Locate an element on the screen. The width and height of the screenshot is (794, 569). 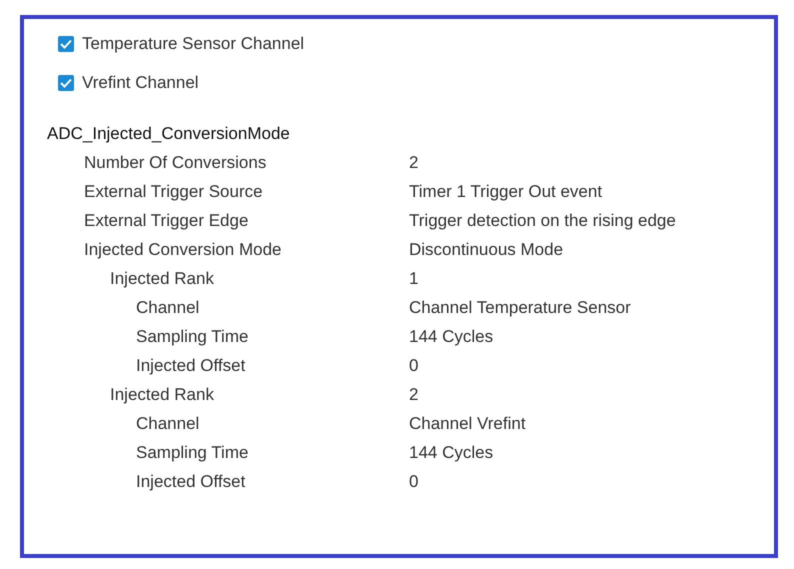
property-value: Channel Vrefint is located at coordinates (467, 423).